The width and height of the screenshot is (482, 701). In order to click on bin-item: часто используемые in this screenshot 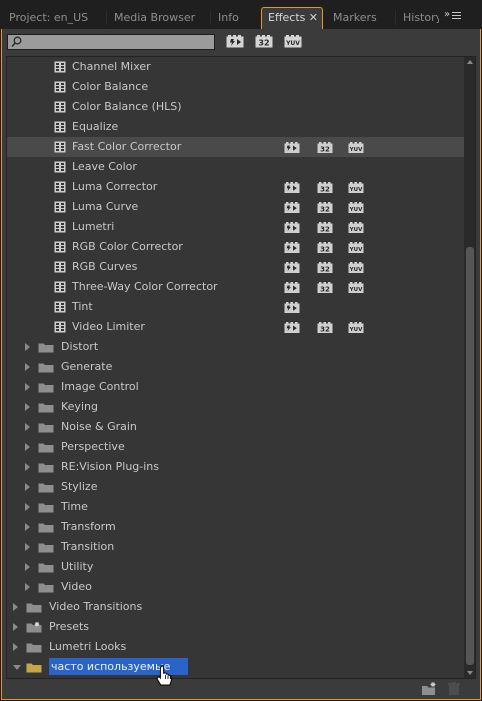, I will do `click(235, 667)`.